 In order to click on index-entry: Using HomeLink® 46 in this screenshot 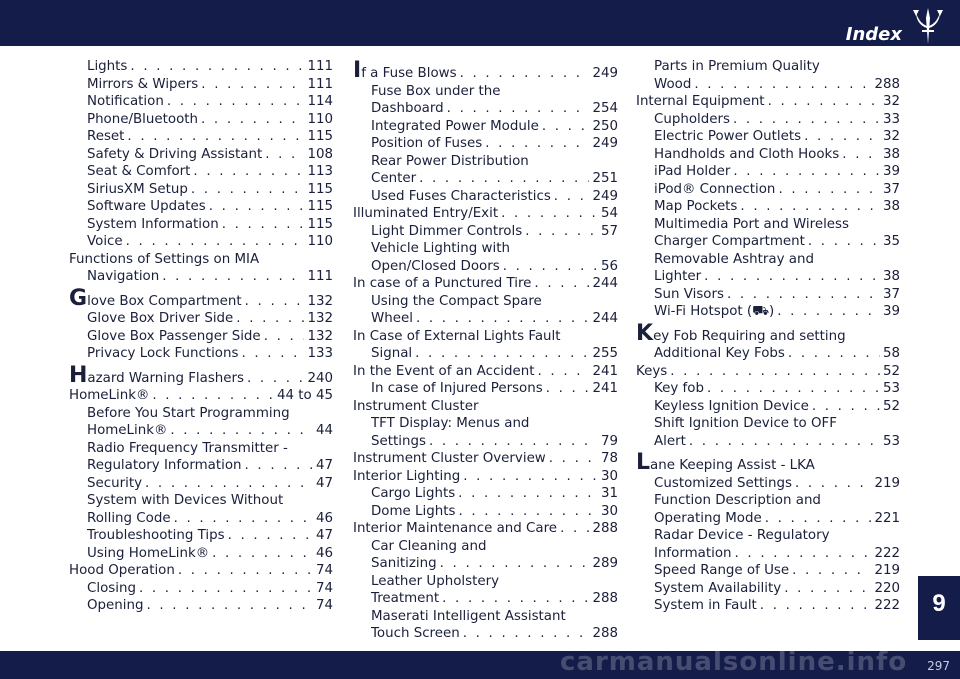, I will do `click(201, 554)`.